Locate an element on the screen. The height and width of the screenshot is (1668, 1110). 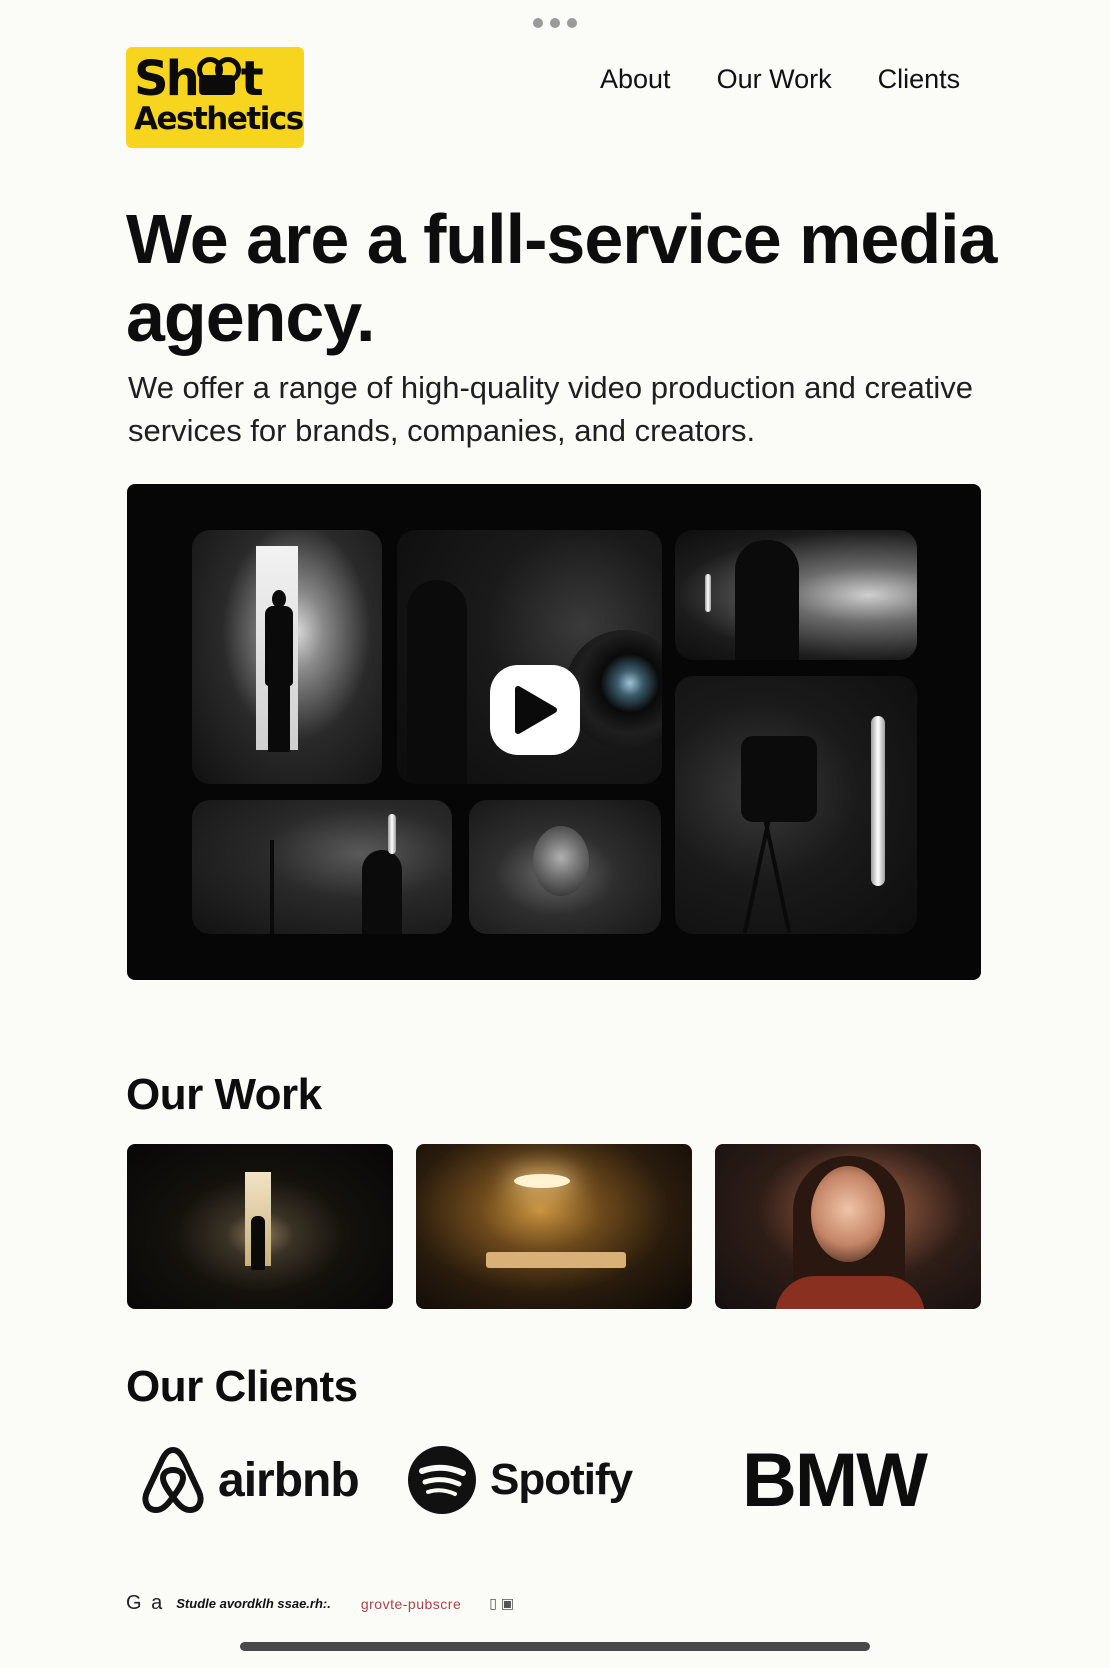
home-indicator is located at coordinates (555, 1646).